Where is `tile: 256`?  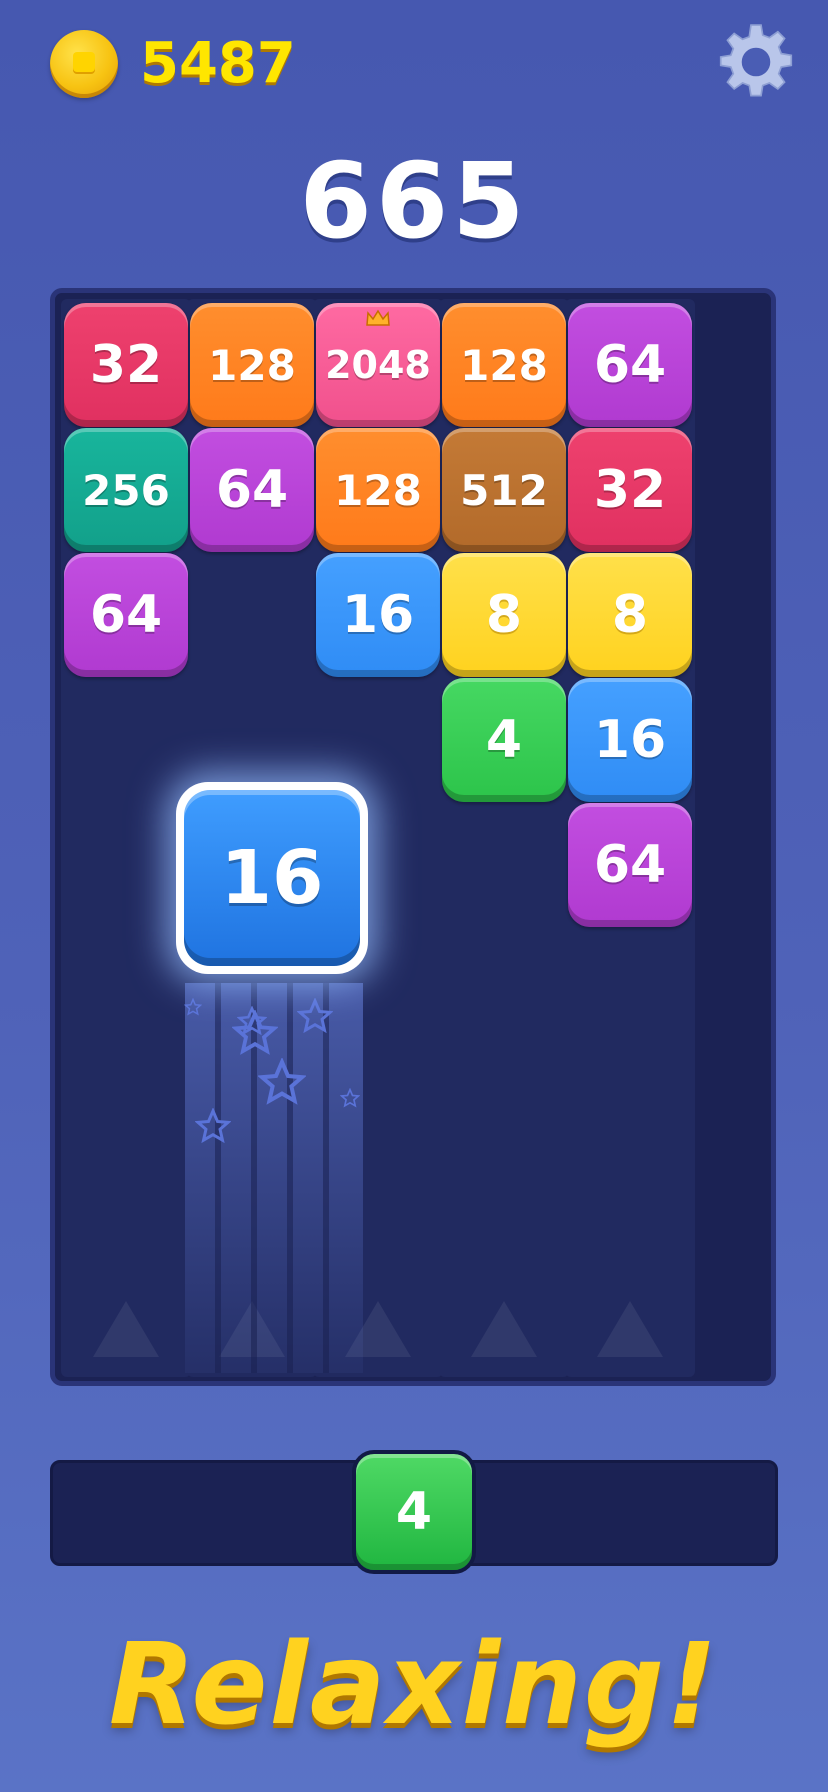
tile: 256 is located at coordinates (126, 490).